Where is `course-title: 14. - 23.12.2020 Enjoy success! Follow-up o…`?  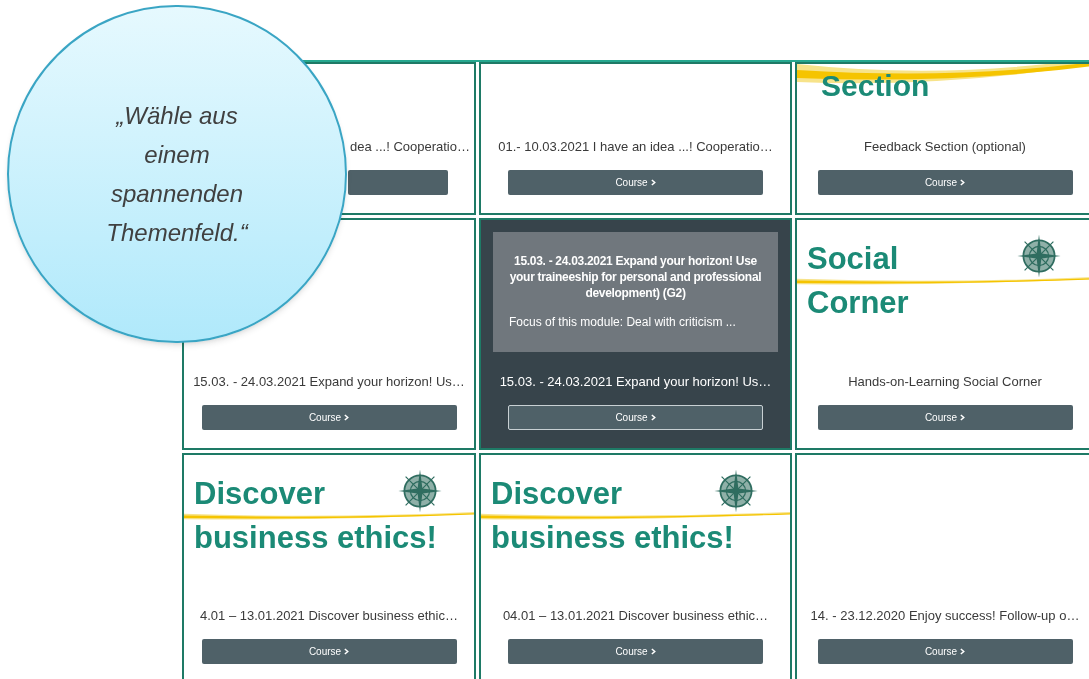 course-title: 14. - 23.12.2020 Enjoy success! Follow-up o… is located at coordinates (945, 615).